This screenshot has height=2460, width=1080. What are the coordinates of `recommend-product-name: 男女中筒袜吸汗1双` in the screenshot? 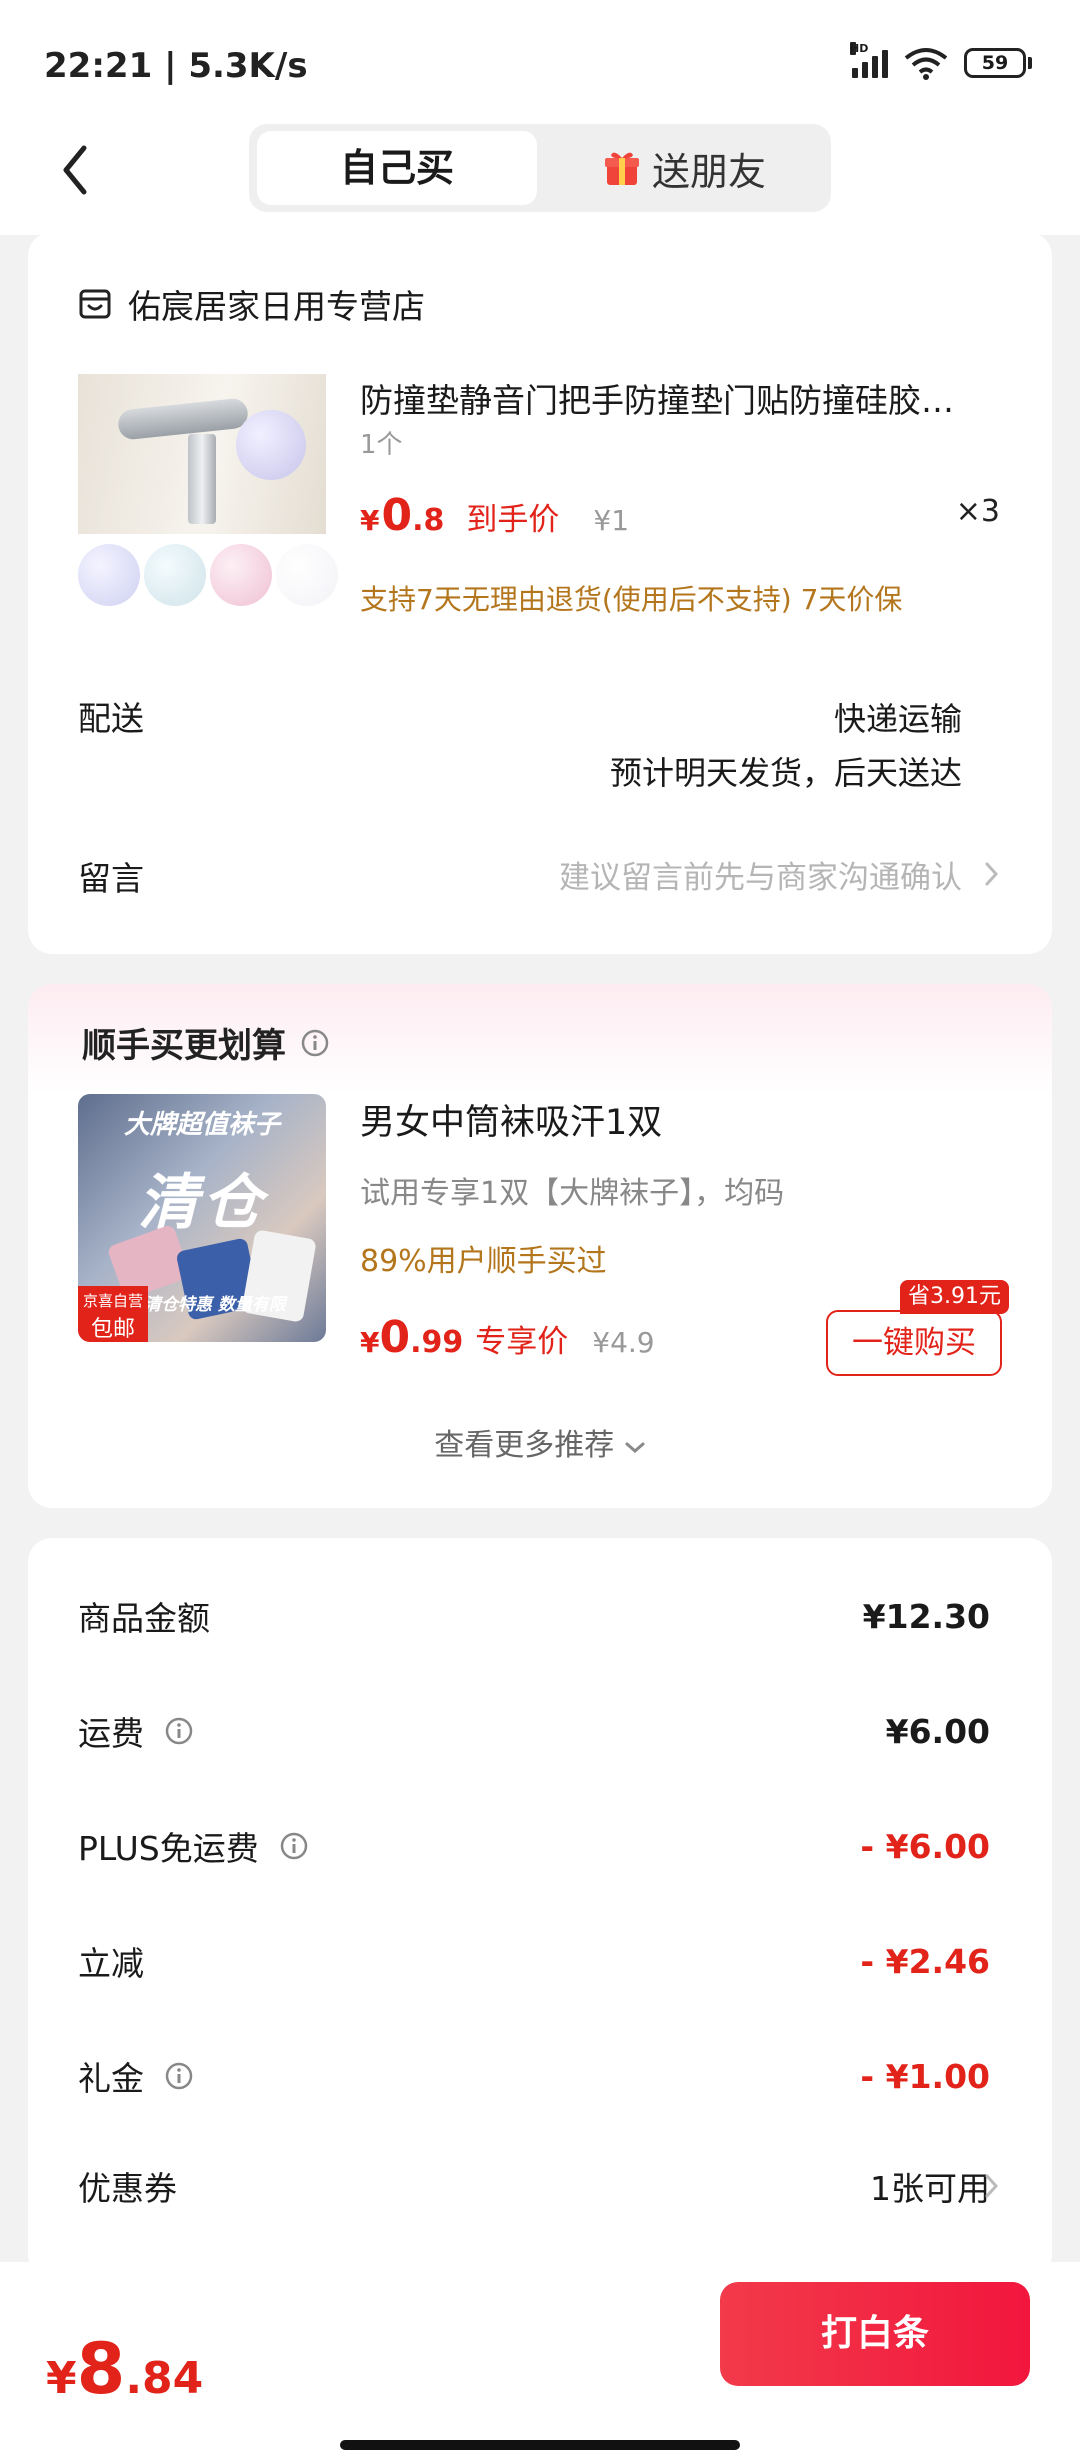 It's located at (511, 1119).